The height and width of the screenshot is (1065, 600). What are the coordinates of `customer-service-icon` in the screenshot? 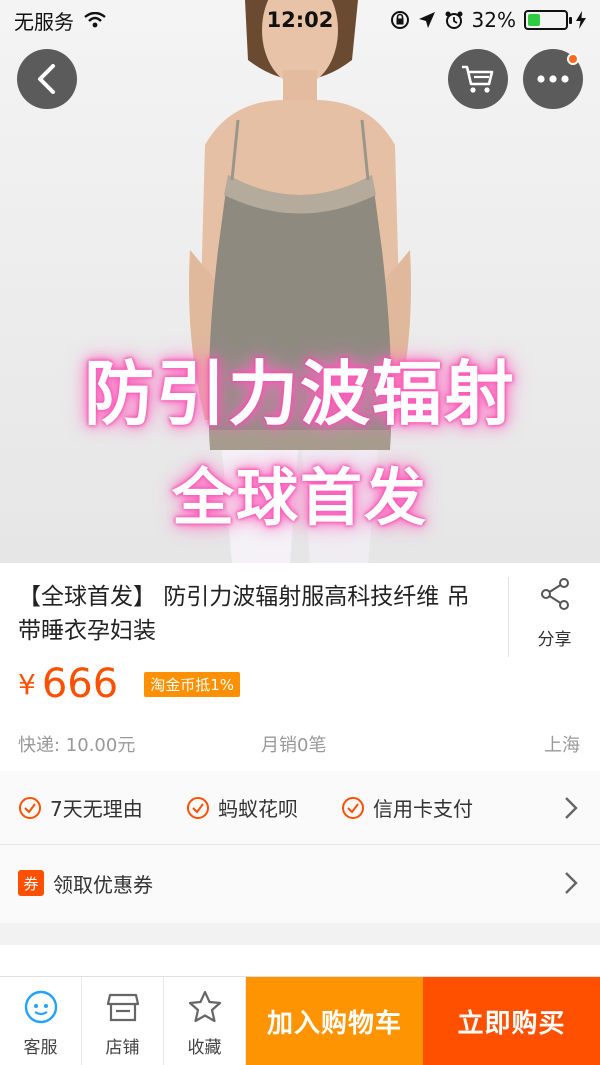 It's located at (40, 1007).